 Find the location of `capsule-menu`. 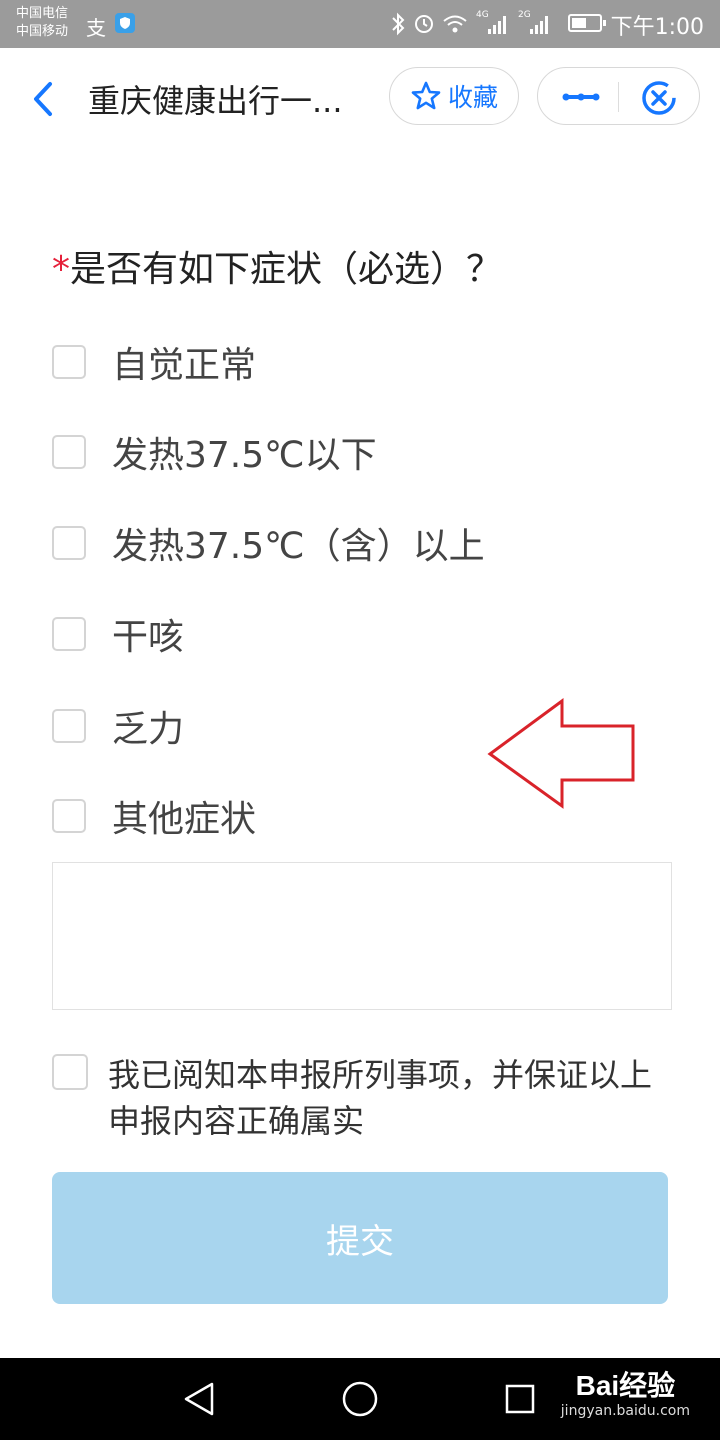

capsule-menu is located at coordinates (618, 96).